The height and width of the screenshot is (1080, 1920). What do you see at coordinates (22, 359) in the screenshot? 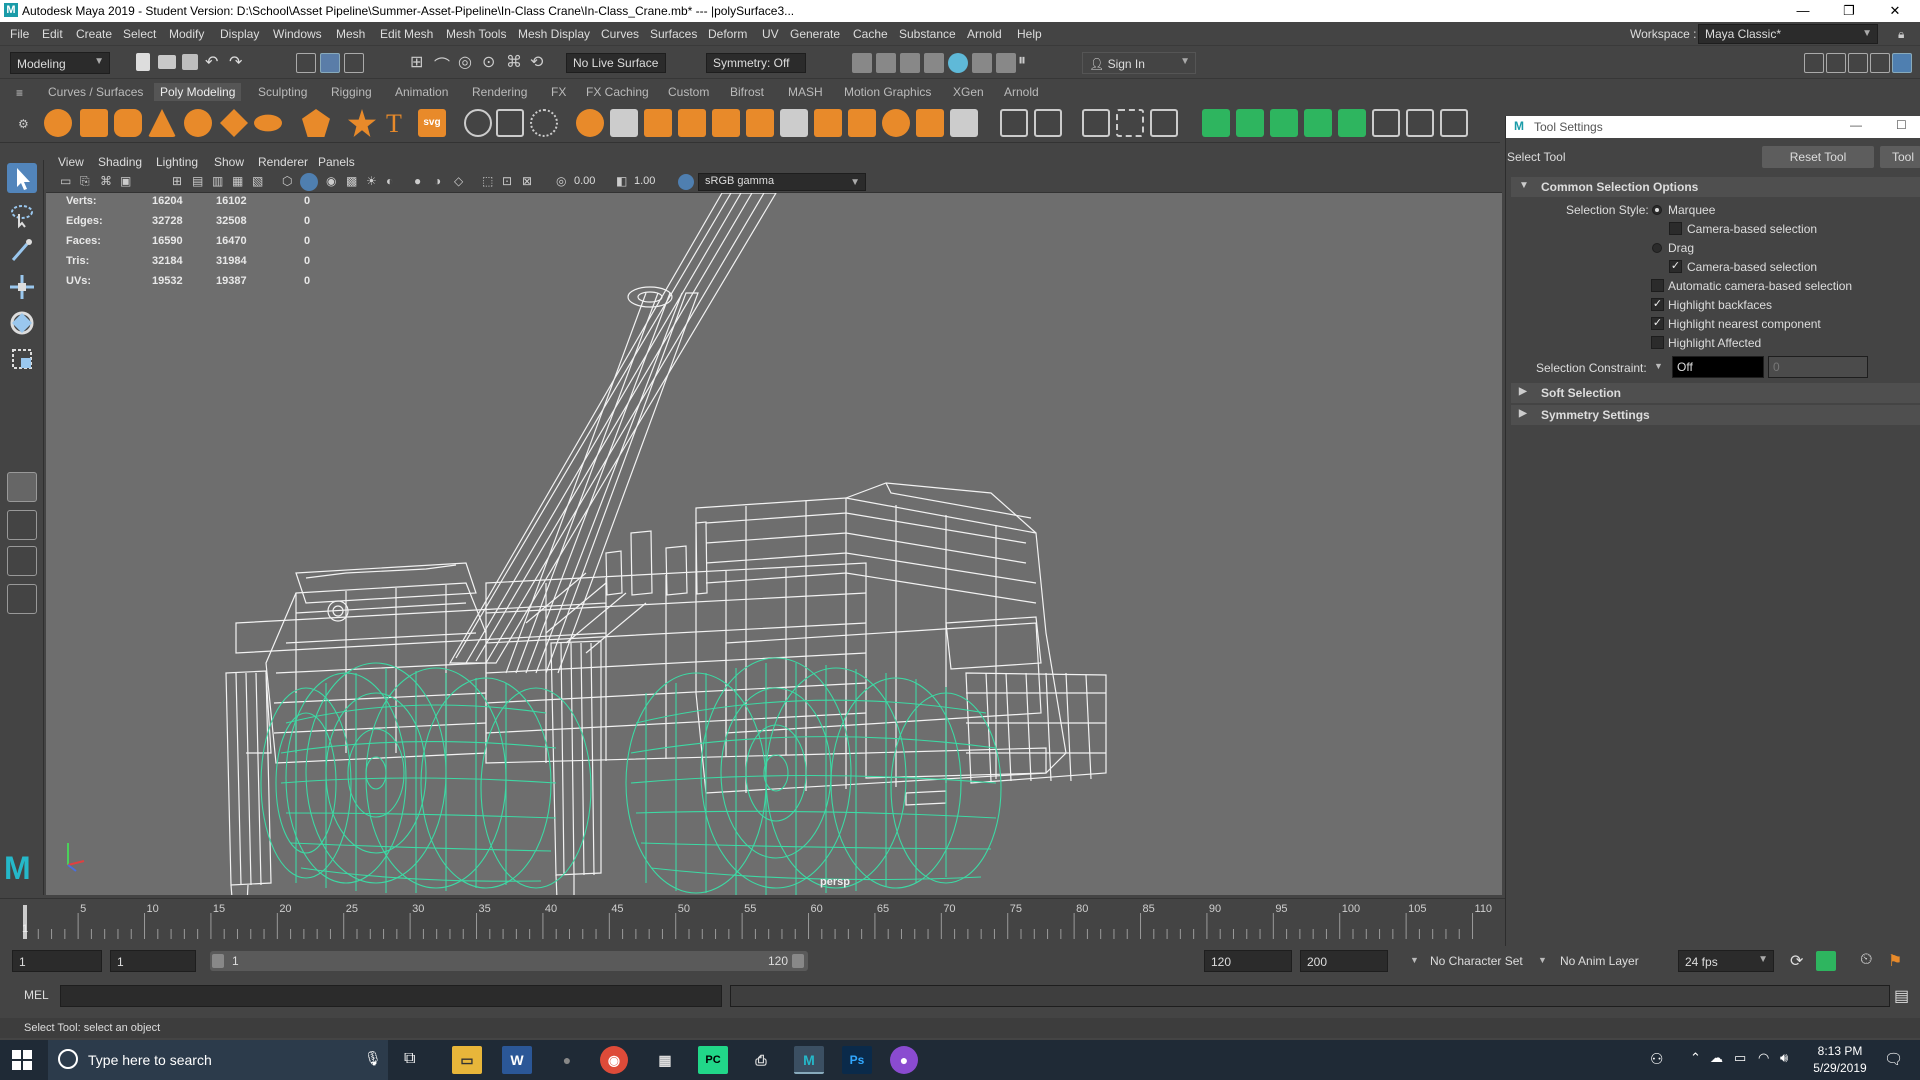
I see `scale-tool-icon` at bounding box center [22, 359].